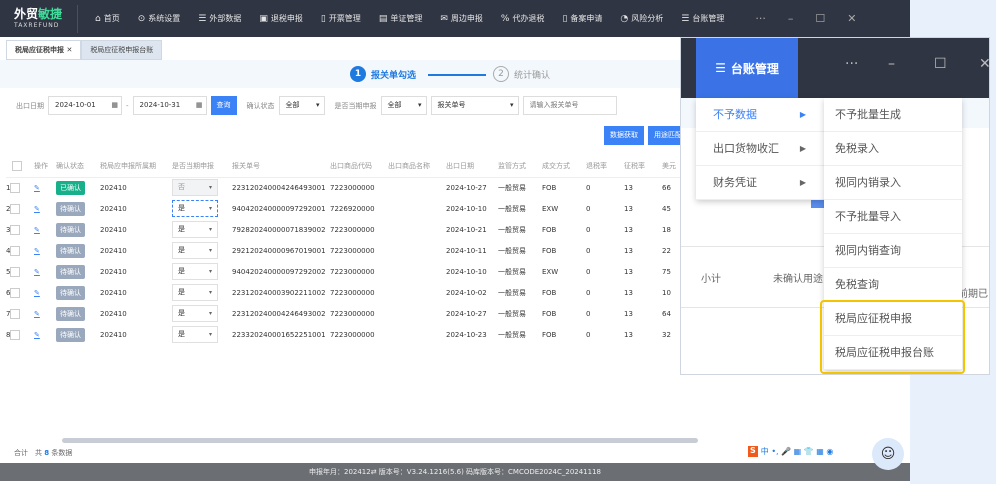 The width and height of the screenshot is (996, 484). What do you see at coordinates (760, 149) in the screenshot?
I see `menu-item: 出口货物收汇 ▶` at bounding box center [760, 149].